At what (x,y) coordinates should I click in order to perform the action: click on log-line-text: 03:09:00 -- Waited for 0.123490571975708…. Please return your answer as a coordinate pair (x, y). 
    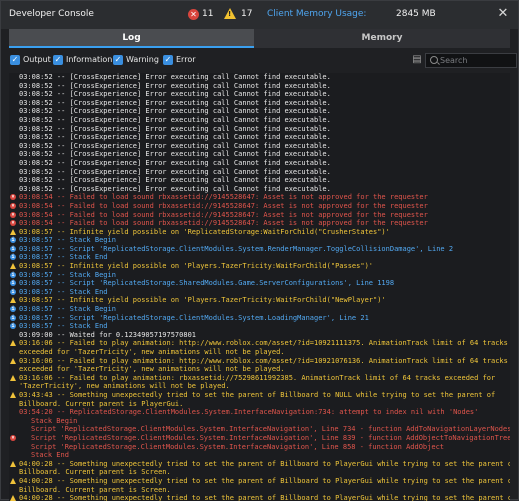
    Looking at the image, I should click on (108, 334).